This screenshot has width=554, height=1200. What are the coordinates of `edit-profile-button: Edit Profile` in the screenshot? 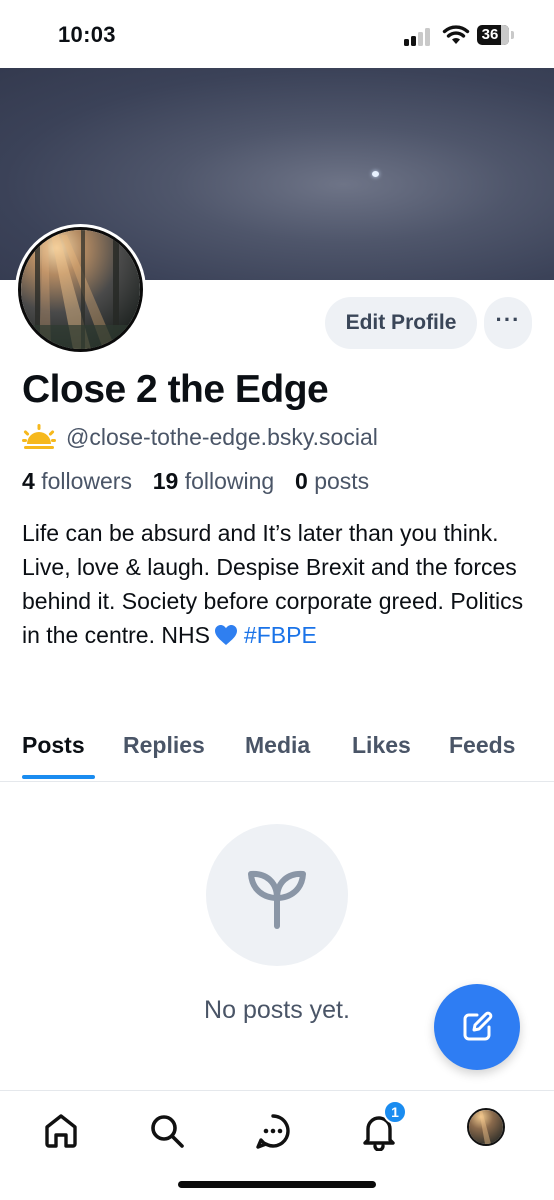 It's located at (401, 323).